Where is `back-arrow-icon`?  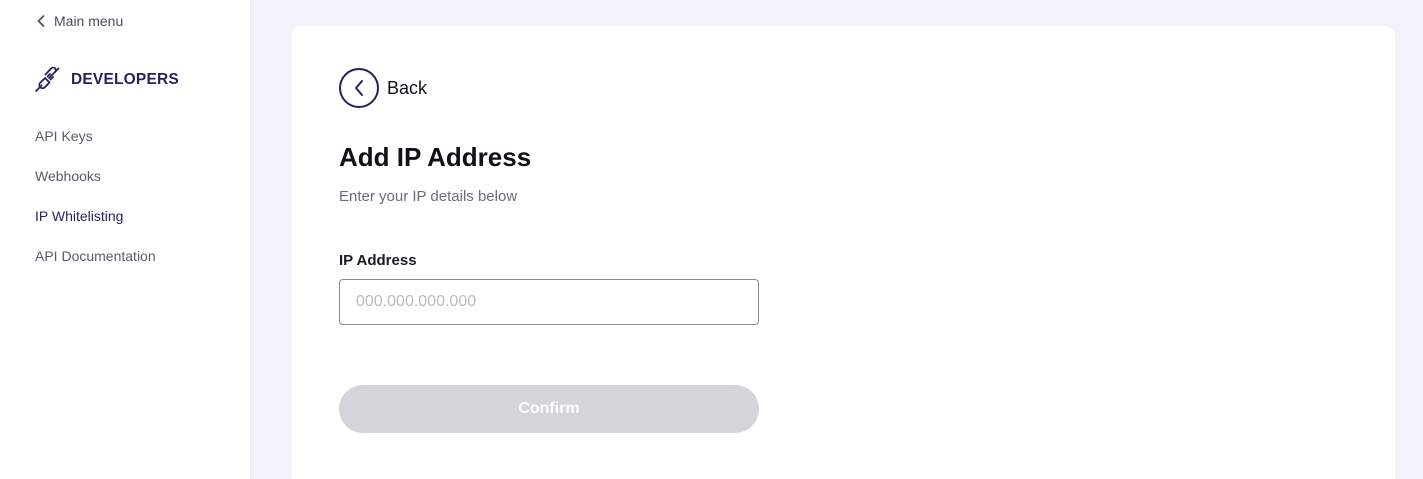
back-arrow-icon is located at coordinates (359, 88).